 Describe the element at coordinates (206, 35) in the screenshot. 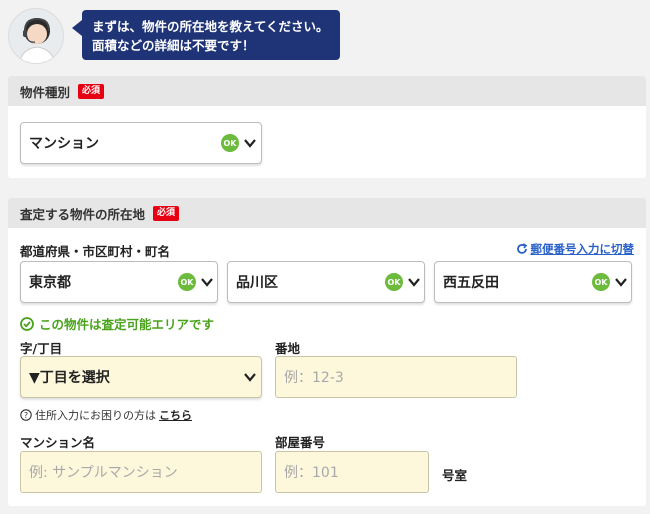

I see `operator-message: まずは、物件の所在地を教えてください。 面積などの詳細は不要です！` at that location.